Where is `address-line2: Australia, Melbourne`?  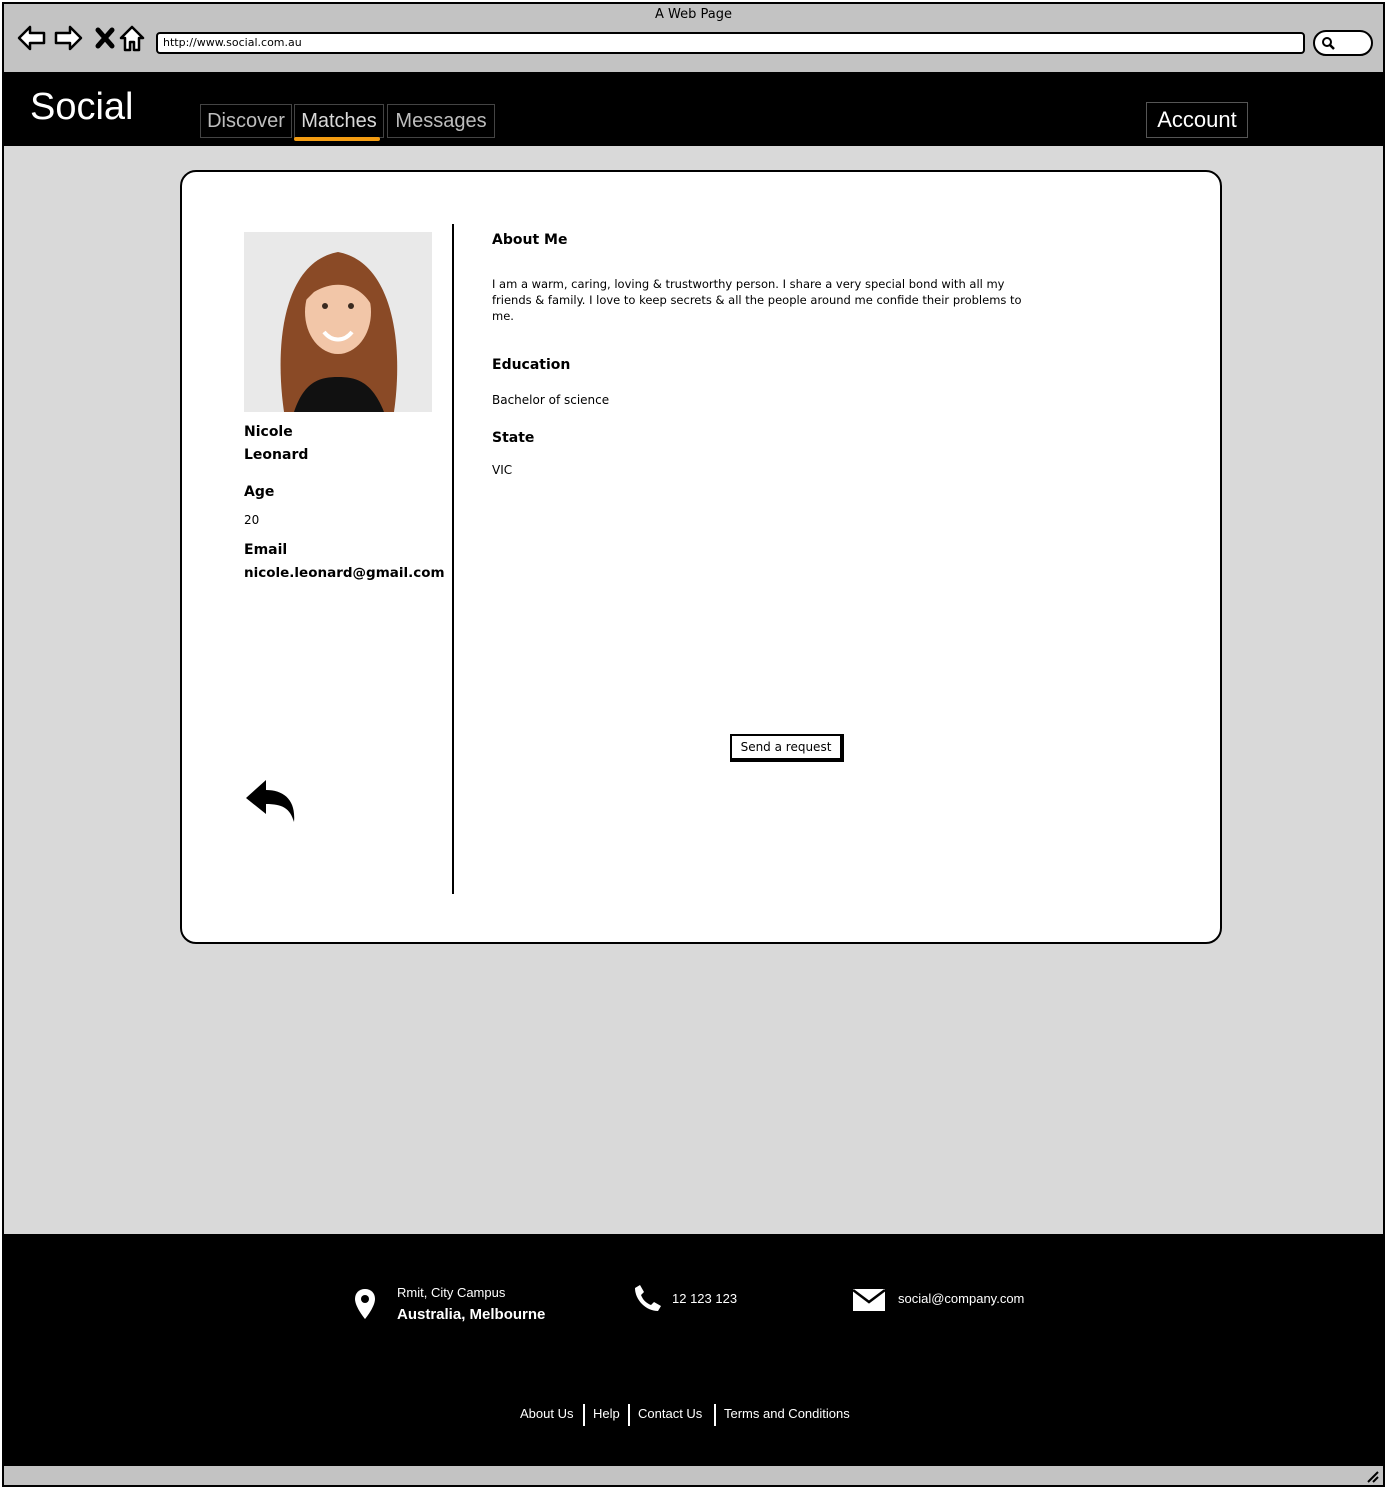 address-line2: Australia, Melbourne is located at coordinates (471, 1314).